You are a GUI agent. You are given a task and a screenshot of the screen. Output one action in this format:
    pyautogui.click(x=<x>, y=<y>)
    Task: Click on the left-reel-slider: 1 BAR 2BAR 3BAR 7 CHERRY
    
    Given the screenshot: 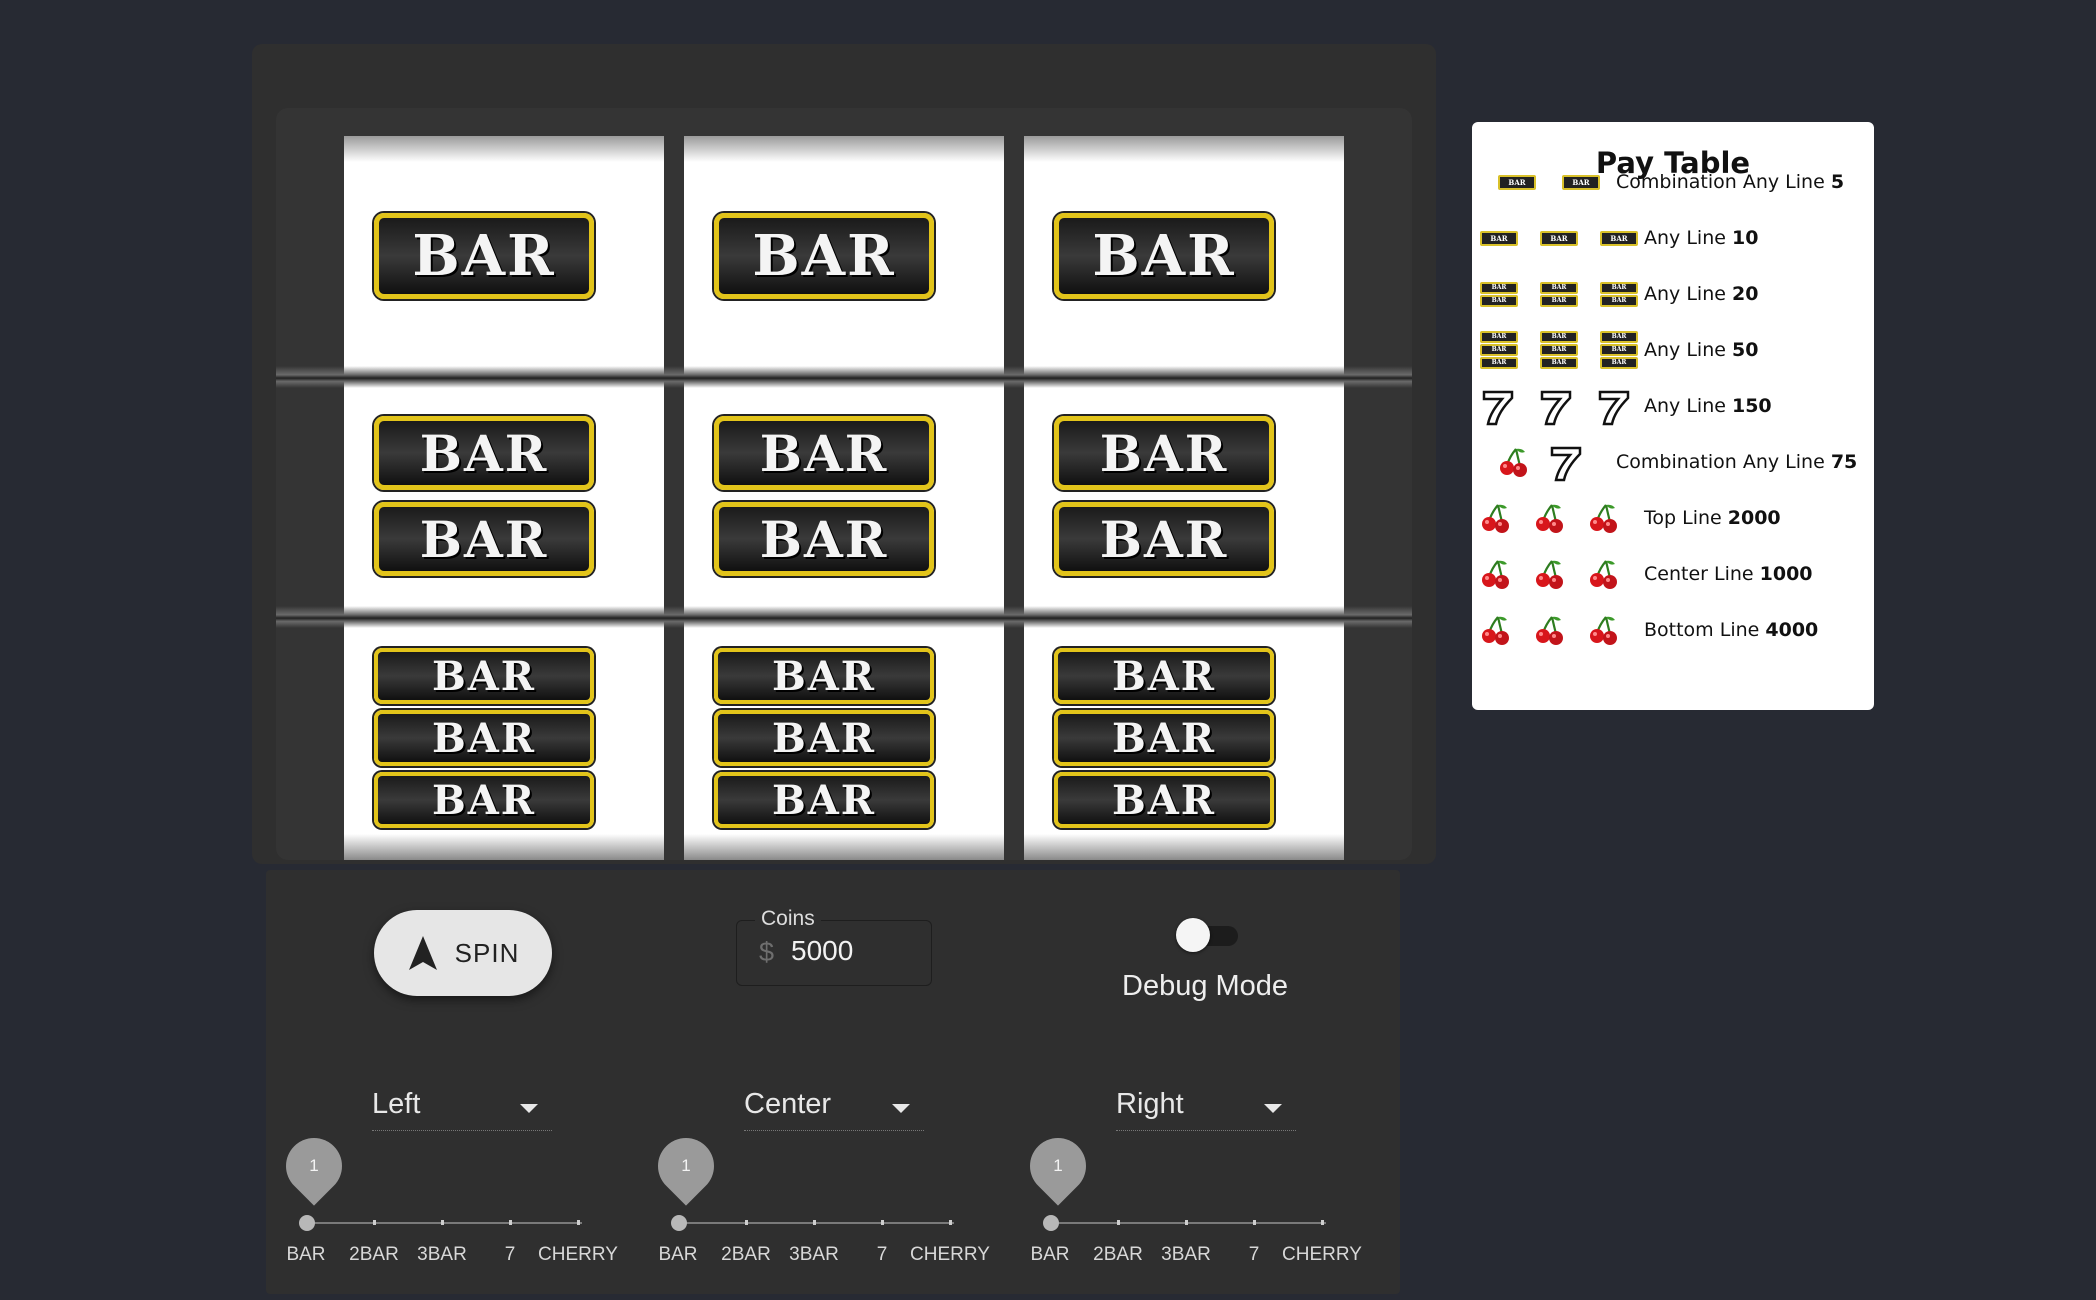 What is the action you would take?
    pyautogui.click(x=442, y=1202)
    